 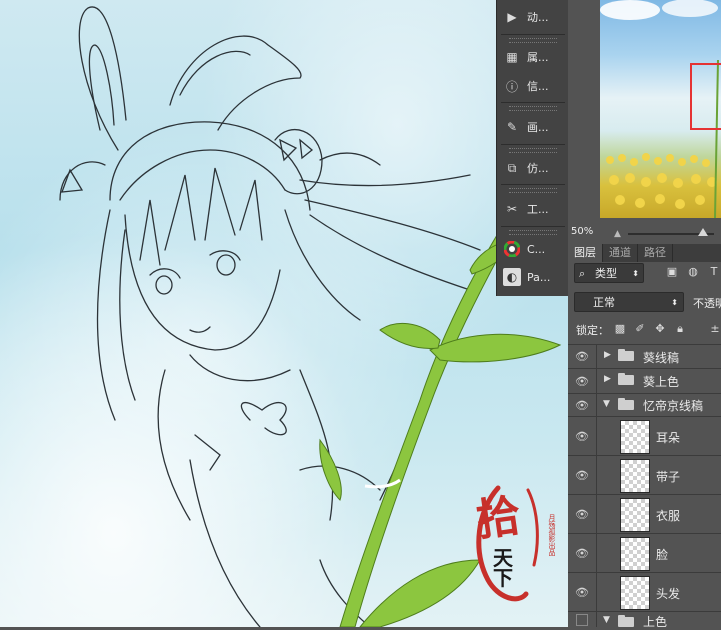 What do you see at coordinates (662, 555) in the screenshot?
I see `layer-name: 脸` at bounding box center [662, 555].